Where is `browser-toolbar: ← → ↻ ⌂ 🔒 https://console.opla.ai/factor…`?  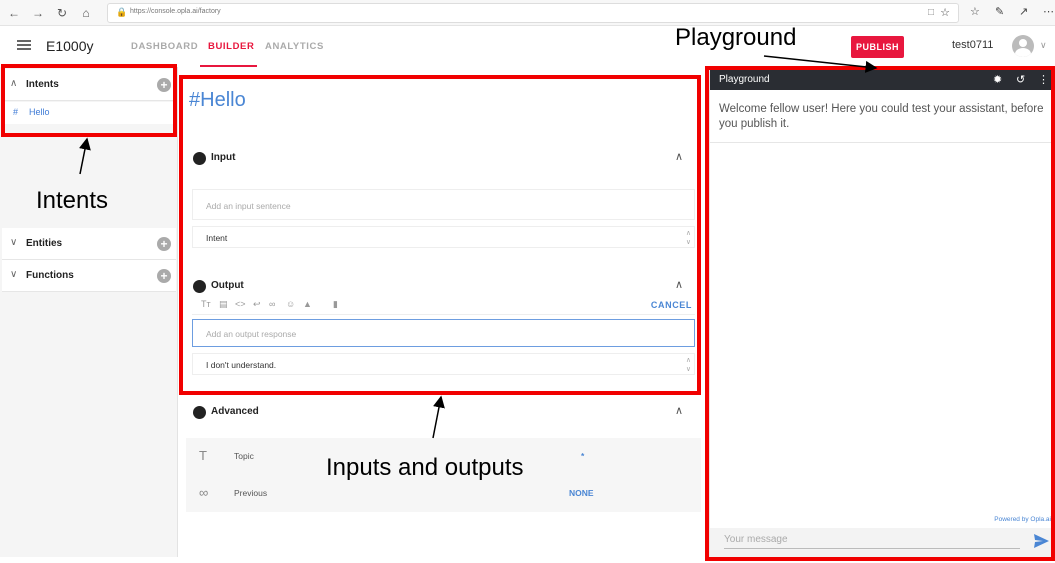
browser-toolbar: ← → ↻ ⌂ 🔒 https://console.opla.ai/factor… is located at coordinates (527, 13).